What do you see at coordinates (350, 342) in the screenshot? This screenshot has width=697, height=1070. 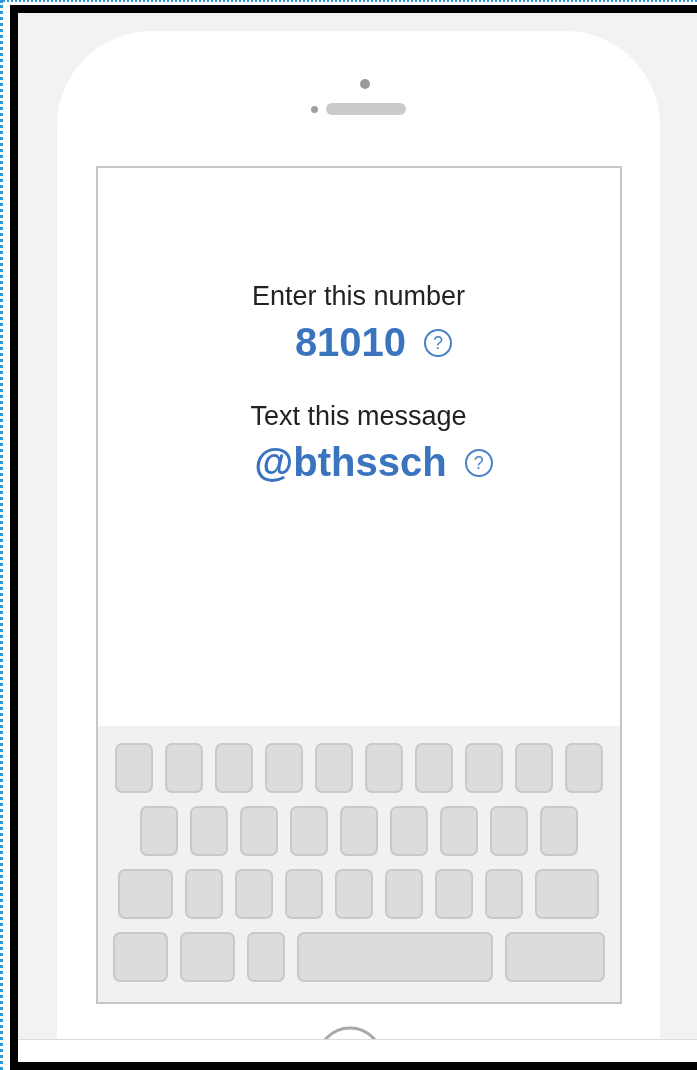 I see `code-text: 81010` at bounding box center [350, 342].